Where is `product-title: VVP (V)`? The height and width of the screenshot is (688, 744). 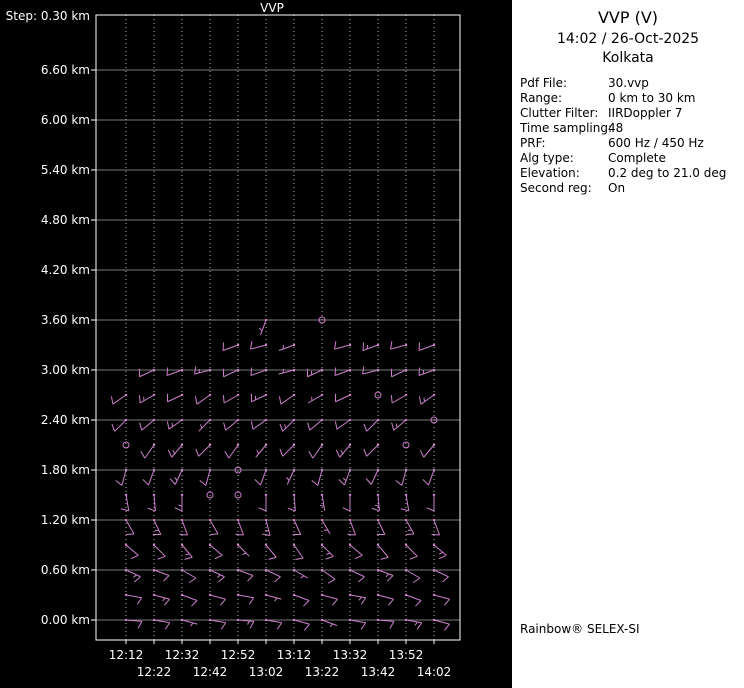 product-title: VVP (V) is located at coordinates (628, 17).